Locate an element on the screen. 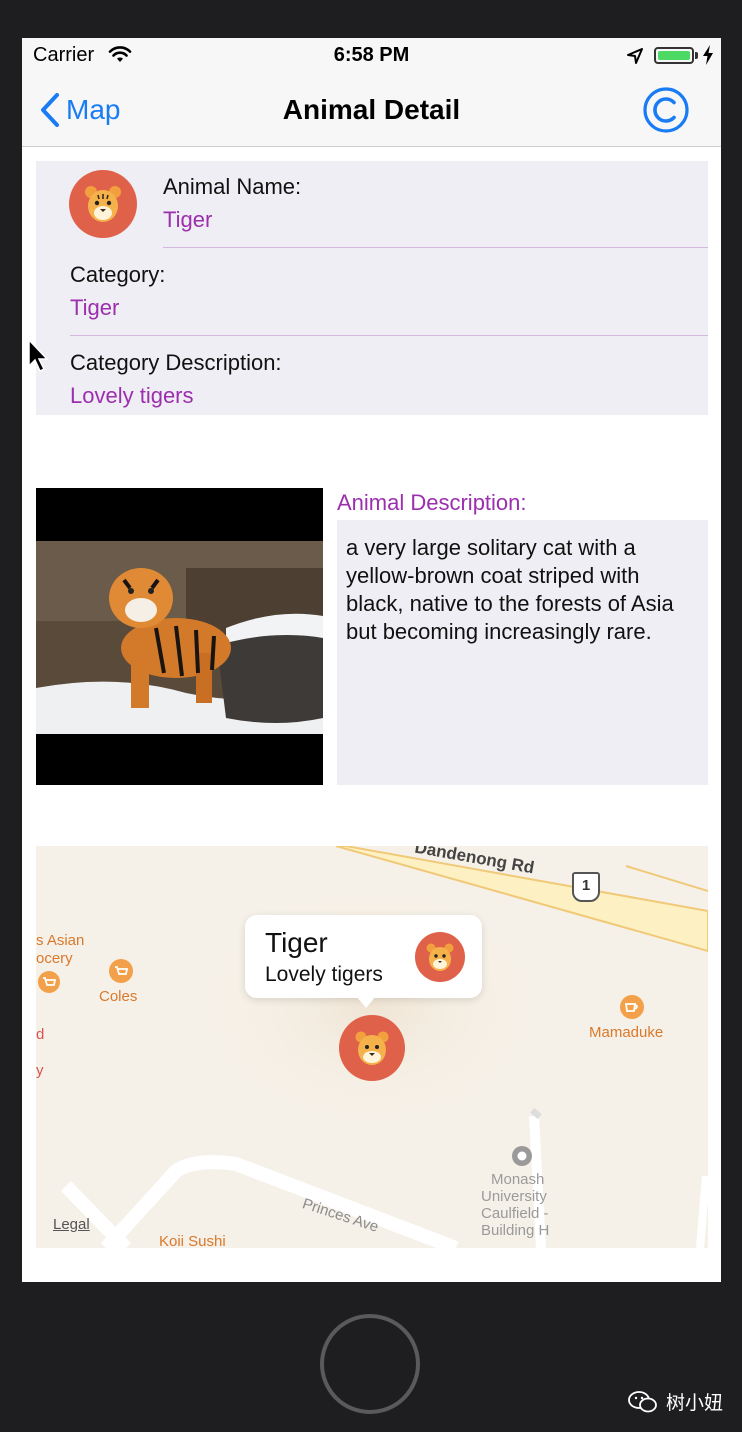  tiger-avatar is located at coordinates (103, 204).